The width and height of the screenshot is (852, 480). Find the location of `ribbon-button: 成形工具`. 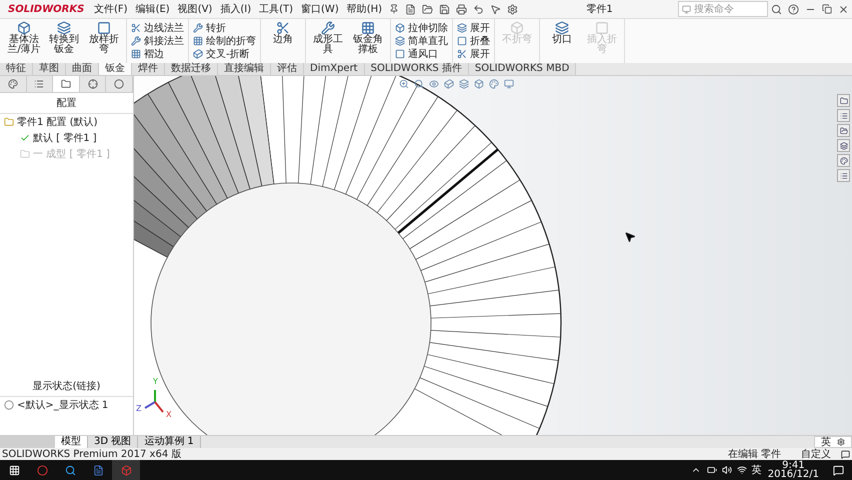

ribbon-button: 成形工具 is located at coordinates (328, 41).